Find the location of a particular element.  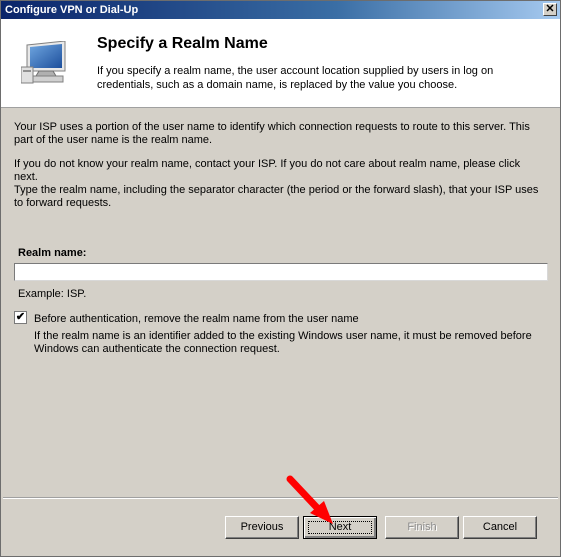

remove-realm-checkbox: ✔ is located at coordinates (20, 317).